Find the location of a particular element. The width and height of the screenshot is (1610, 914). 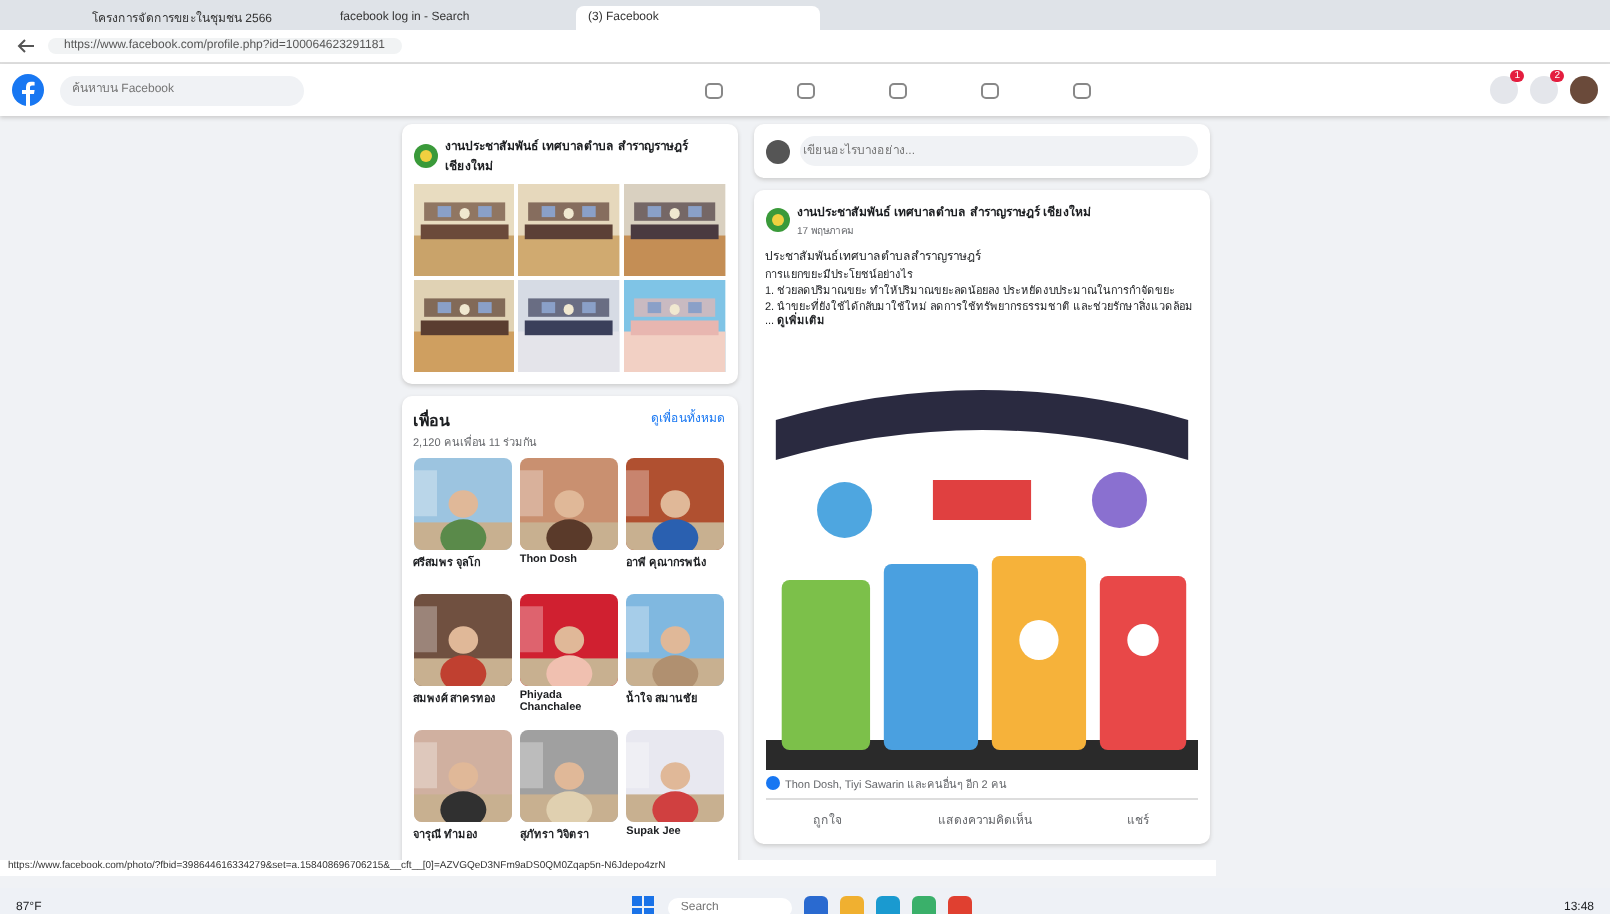

logo-icon is located at coordinates (28, 90).